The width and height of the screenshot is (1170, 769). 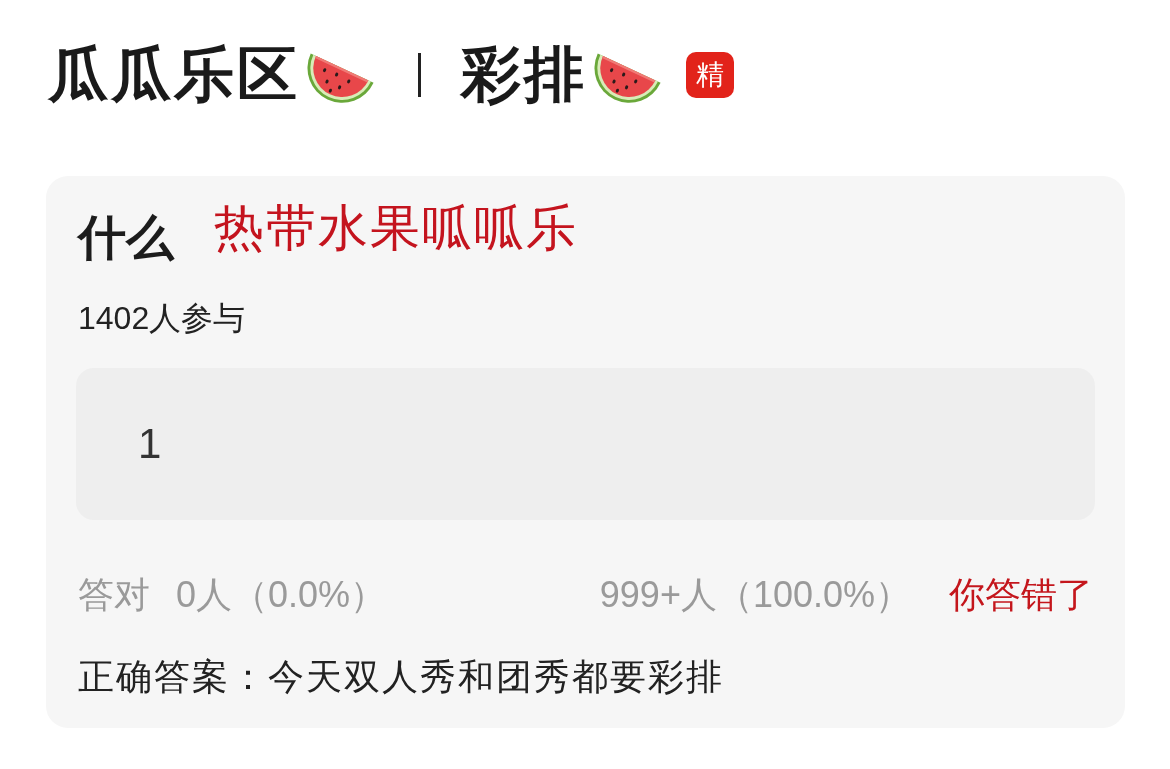 I want to click on title-text: 彩排, so click(x=524, y=75).